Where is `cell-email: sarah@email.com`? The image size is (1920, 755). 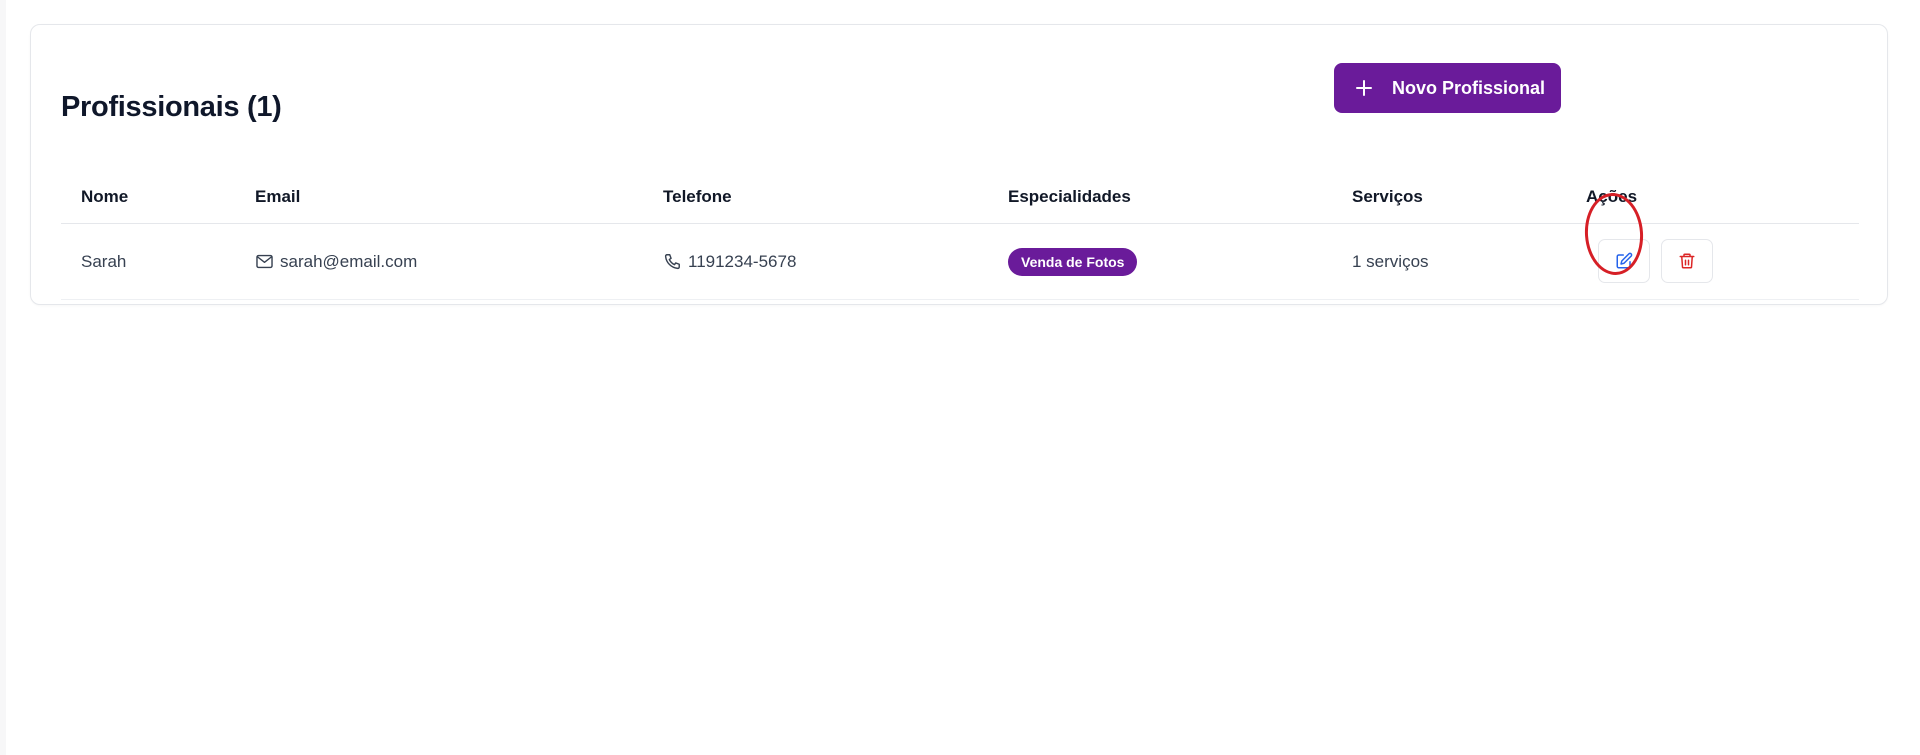 cell-email: sarah@email.com is located at coordinates (336, 261).